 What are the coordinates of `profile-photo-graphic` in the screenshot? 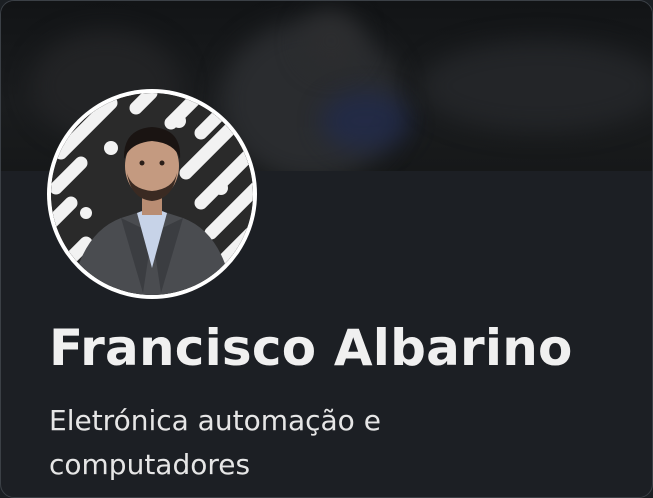 It's located at (152, 194).